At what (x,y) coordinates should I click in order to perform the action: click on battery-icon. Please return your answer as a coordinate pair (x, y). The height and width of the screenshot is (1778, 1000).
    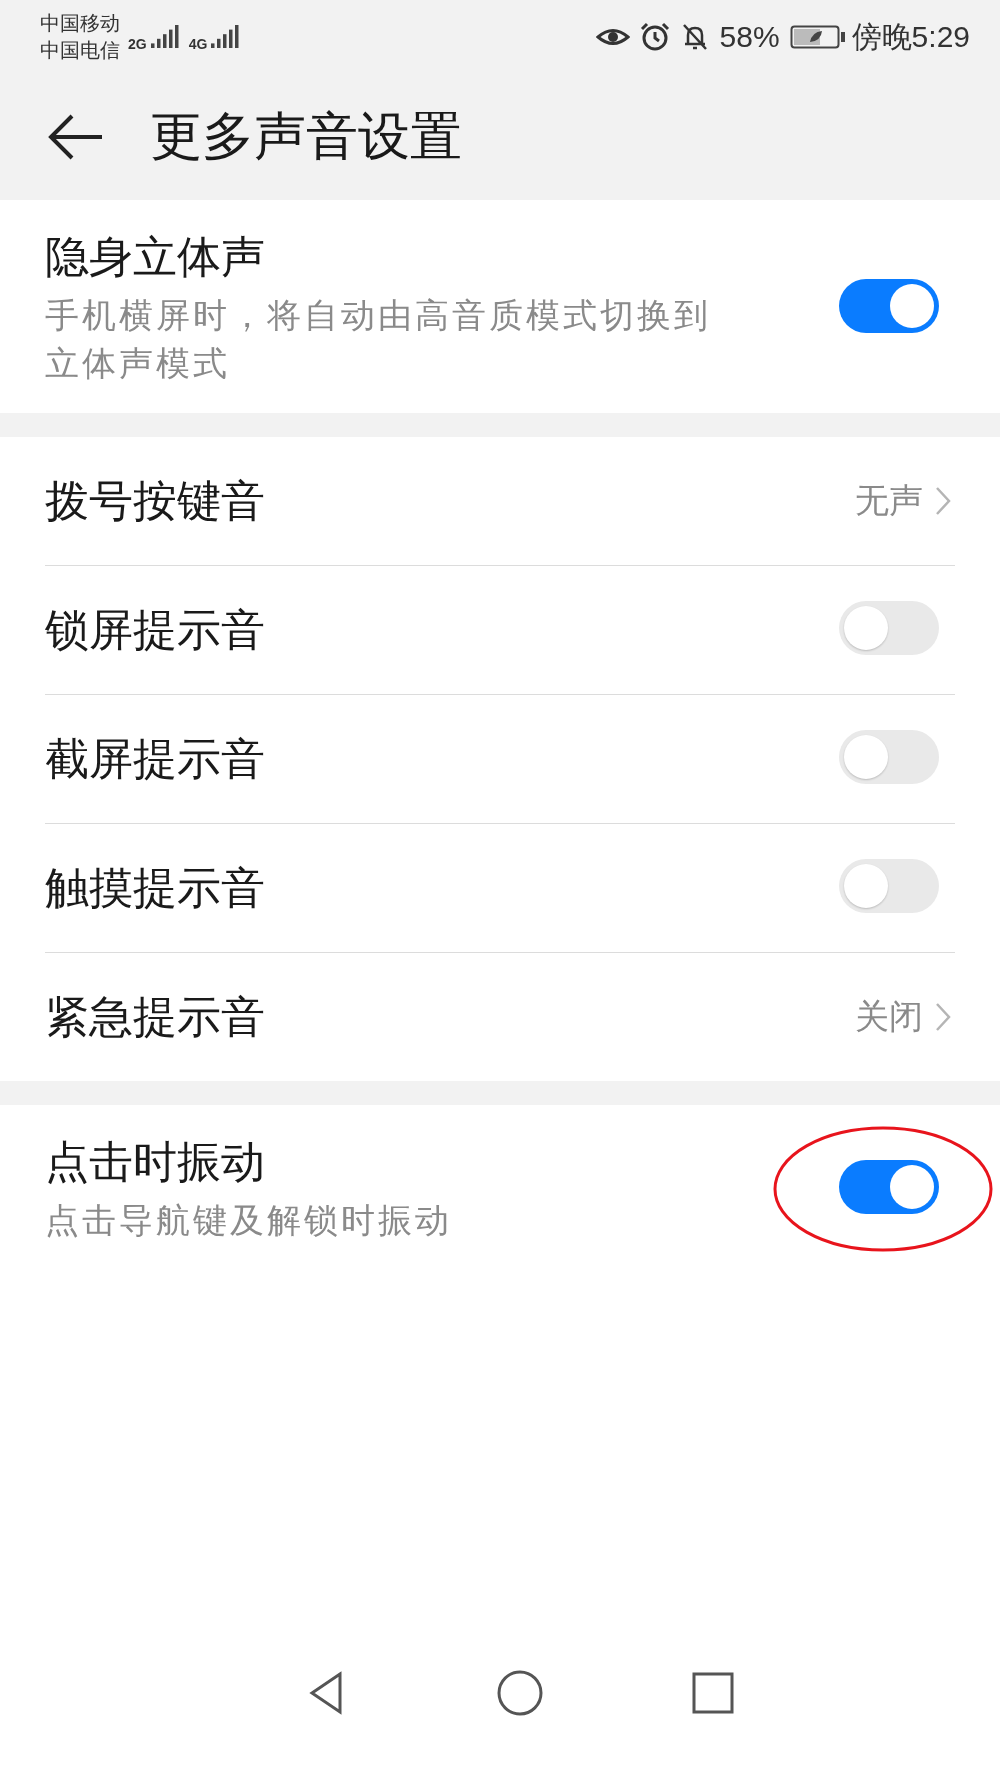
    Looking at the image, I should click on (817, 37).